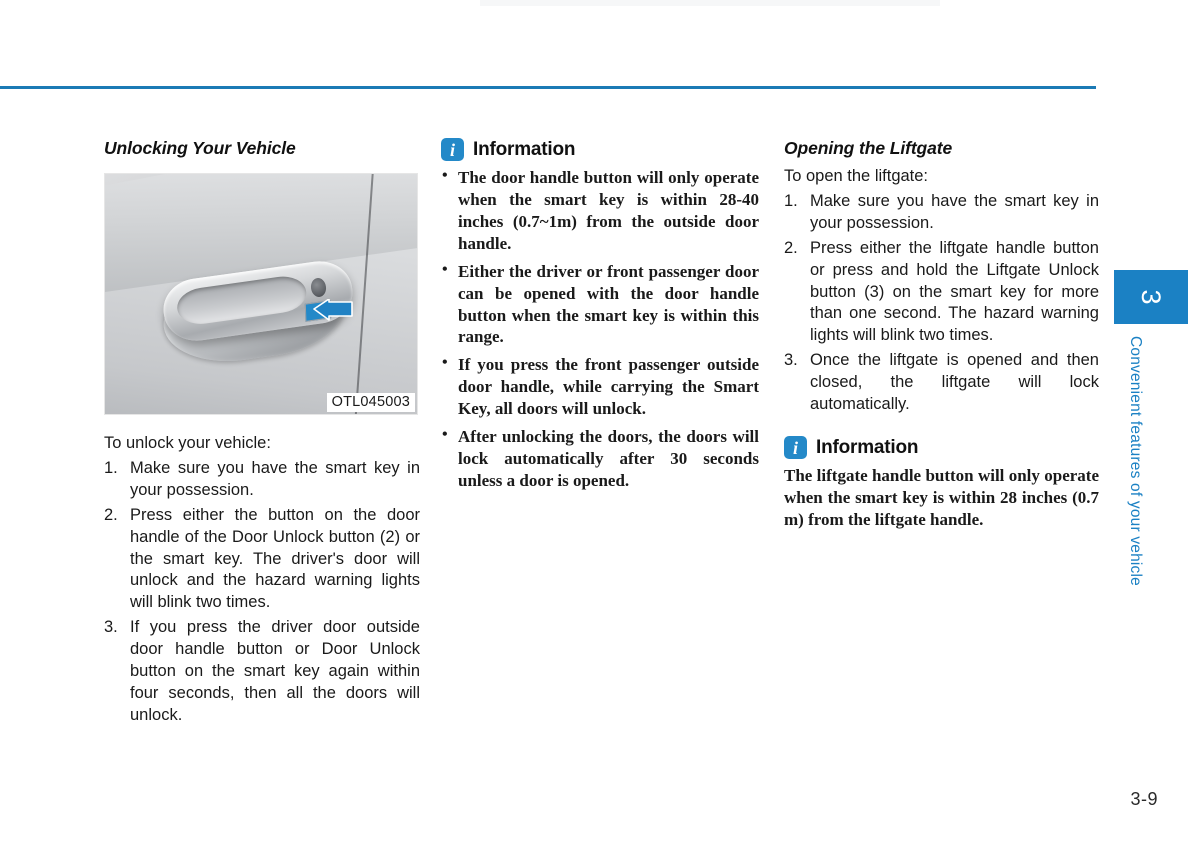 This screenshot has height=861, width=1200. I want to click on door-handle-figure: OTL045003, so click(261, 294).